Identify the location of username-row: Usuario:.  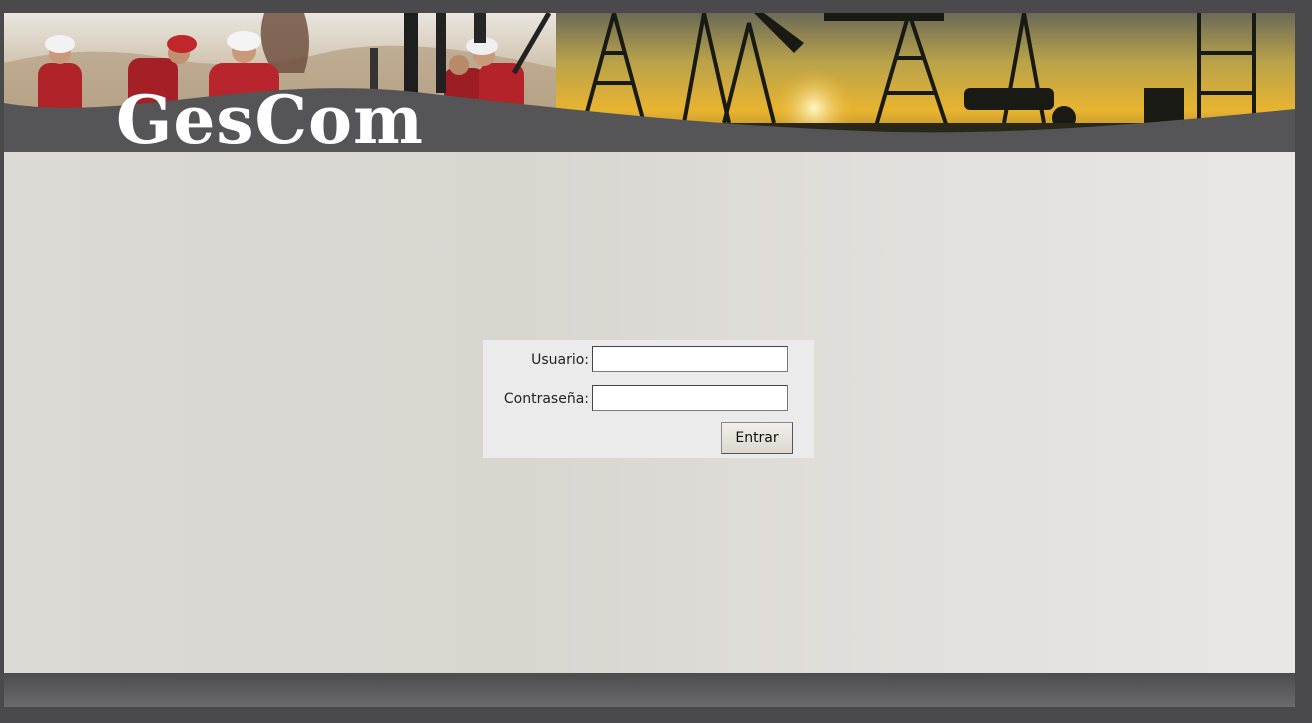
(648, 361).